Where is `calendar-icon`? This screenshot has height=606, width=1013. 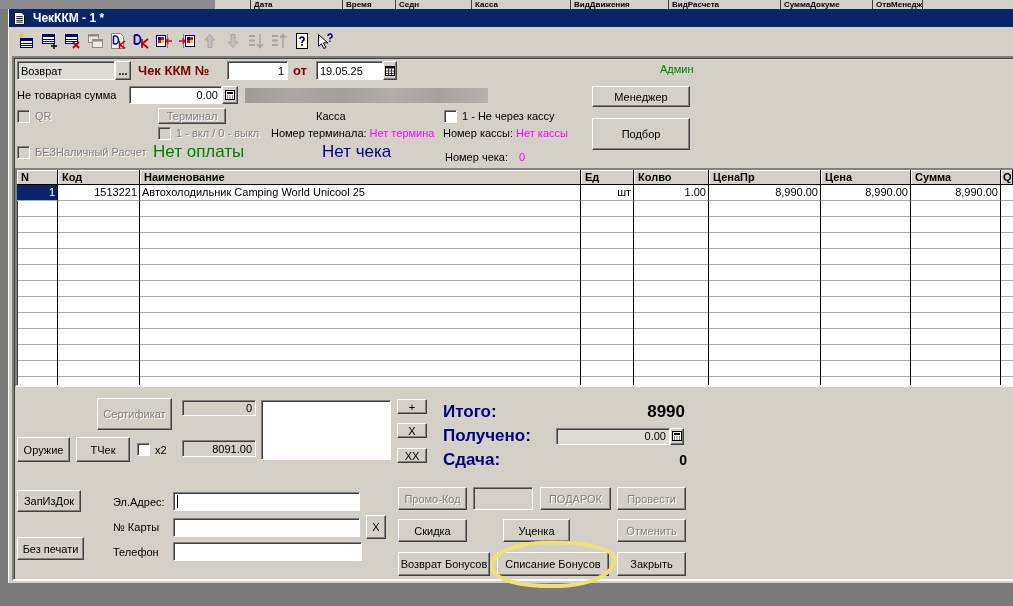
calendar-icon is located at coordinates (390, 70).